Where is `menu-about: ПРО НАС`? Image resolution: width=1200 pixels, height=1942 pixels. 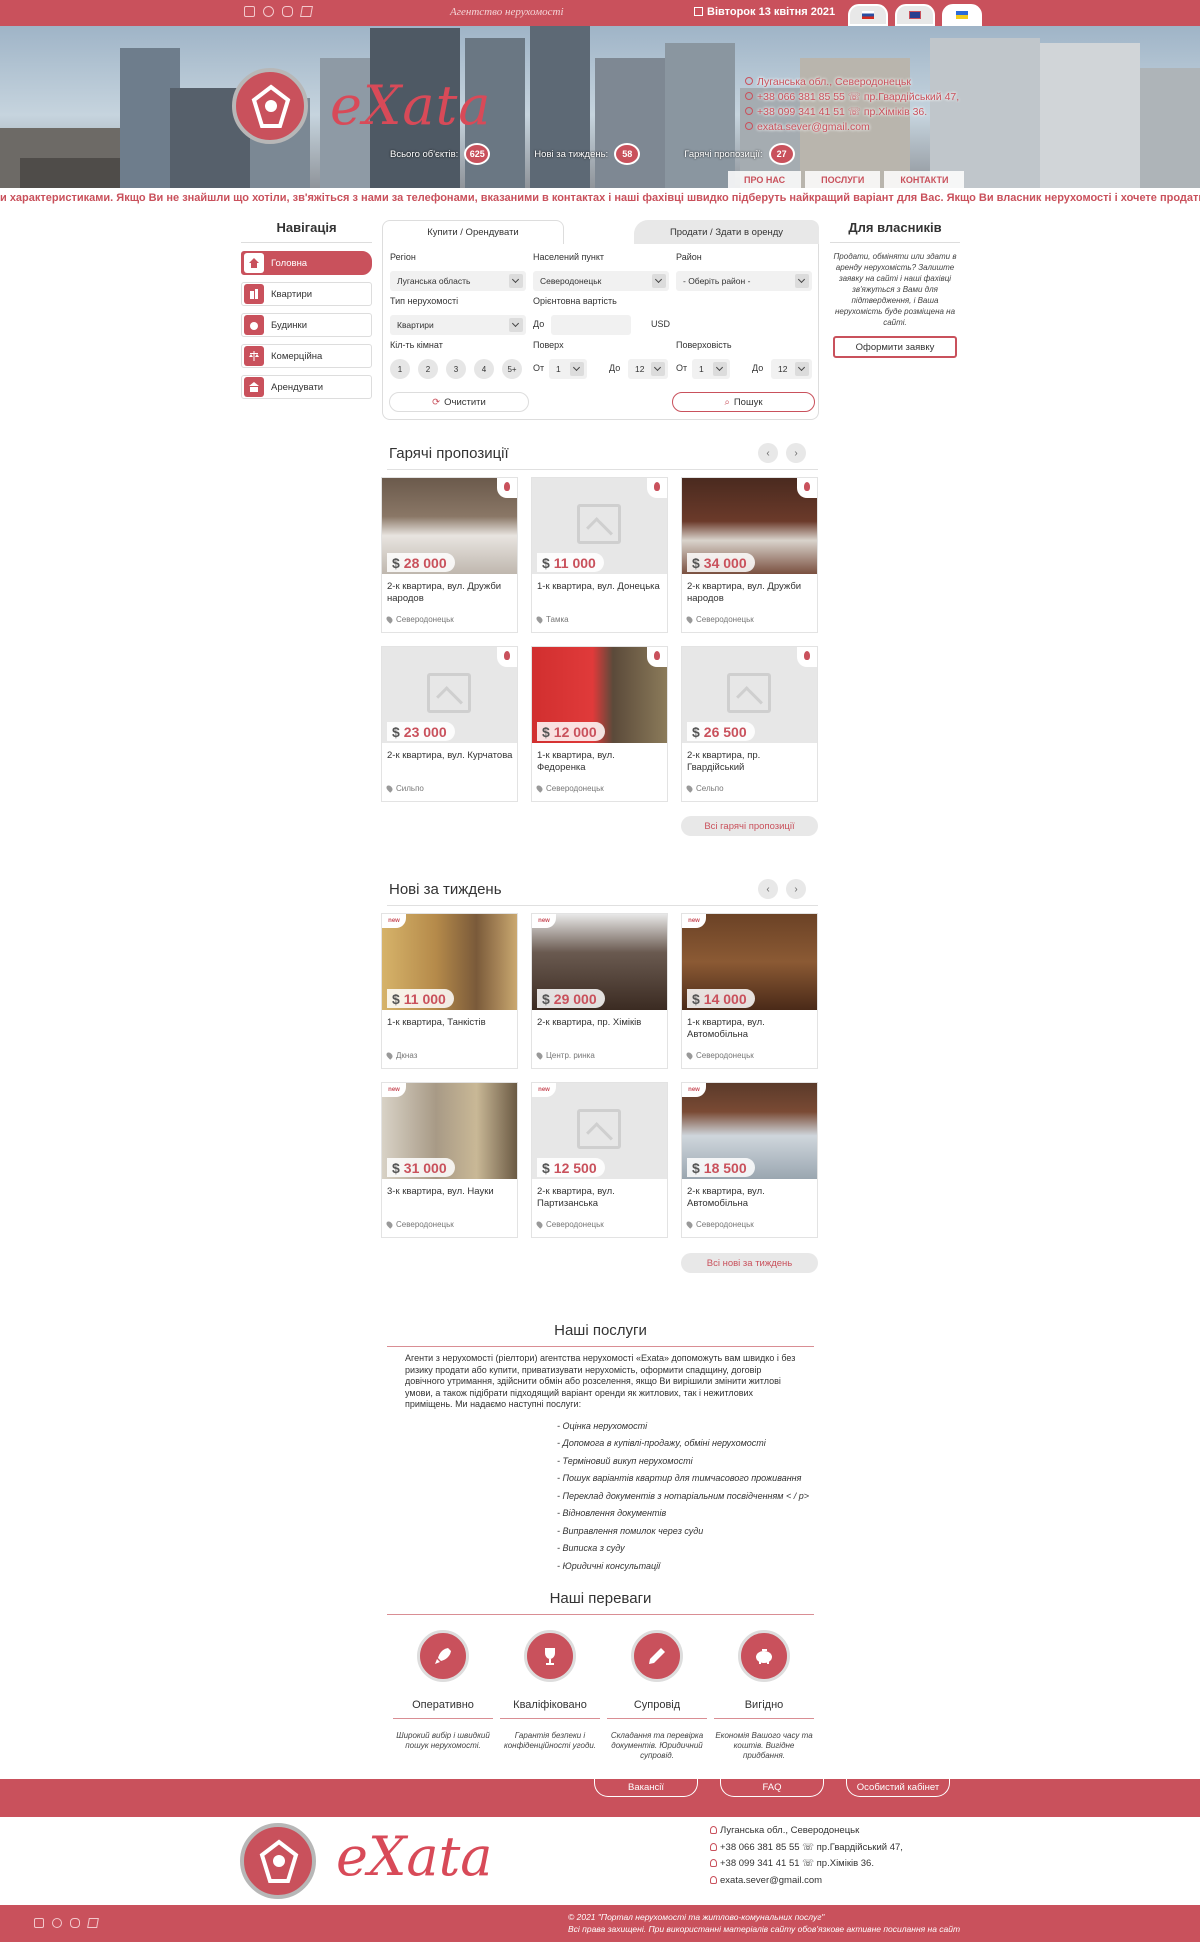
menu-about: ПРО НАС is located at coordinates (765, 179).